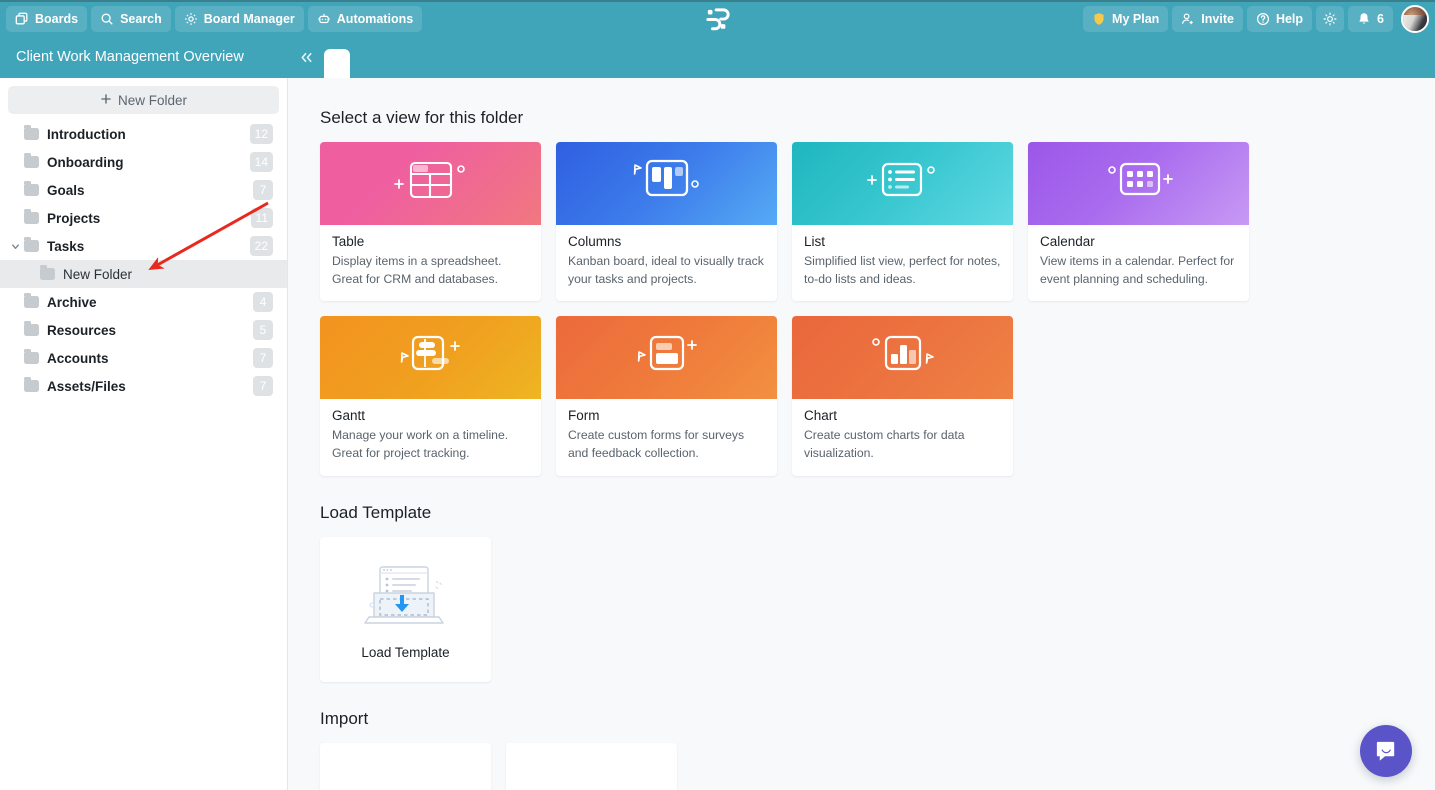 This screenshot has width=1435, height=790. I want to click on folder-item-count: 5, so click(263, 330).